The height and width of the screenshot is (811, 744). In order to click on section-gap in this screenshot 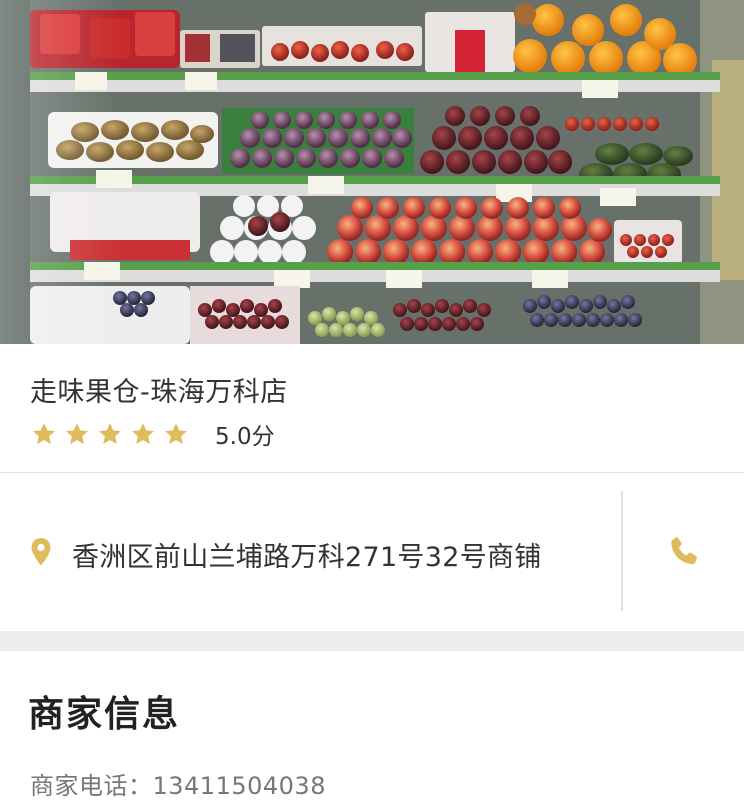, I will do `click(372, 641)`.